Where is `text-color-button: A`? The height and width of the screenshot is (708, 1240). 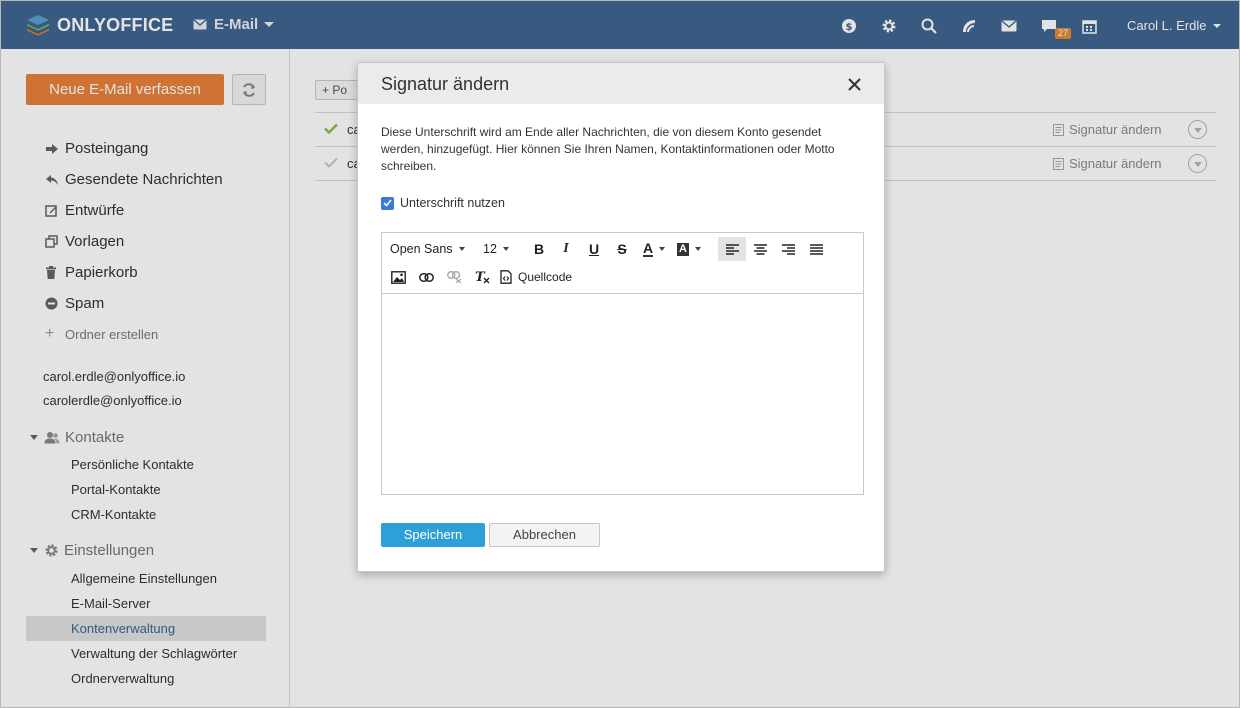
text-color-button: A is located at coordinates (654, 249).